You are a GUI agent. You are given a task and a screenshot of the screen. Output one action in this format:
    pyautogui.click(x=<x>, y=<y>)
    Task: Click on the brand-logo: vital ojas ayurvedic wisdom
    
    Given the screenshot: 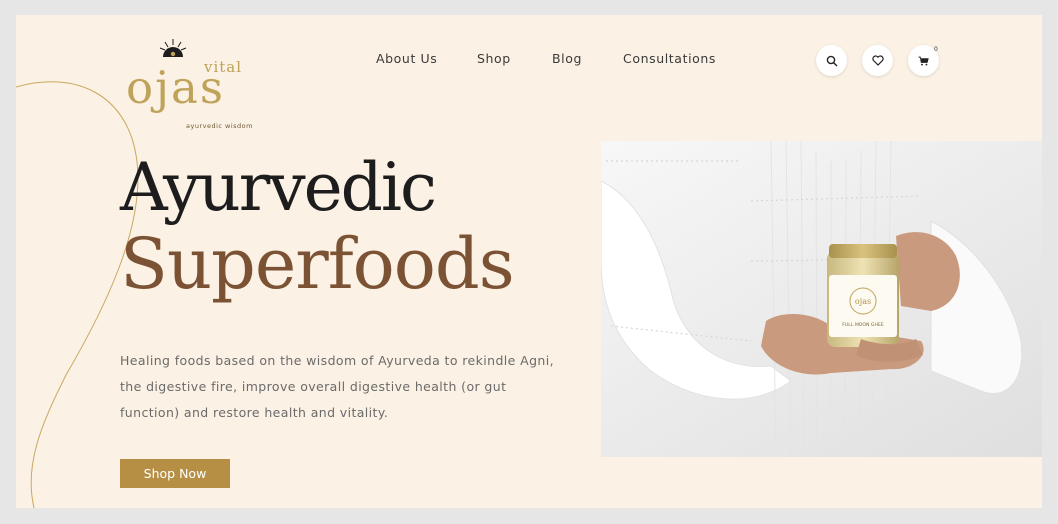 What is the action you would take?
    pyautogui.click(x=195, y=82)
    